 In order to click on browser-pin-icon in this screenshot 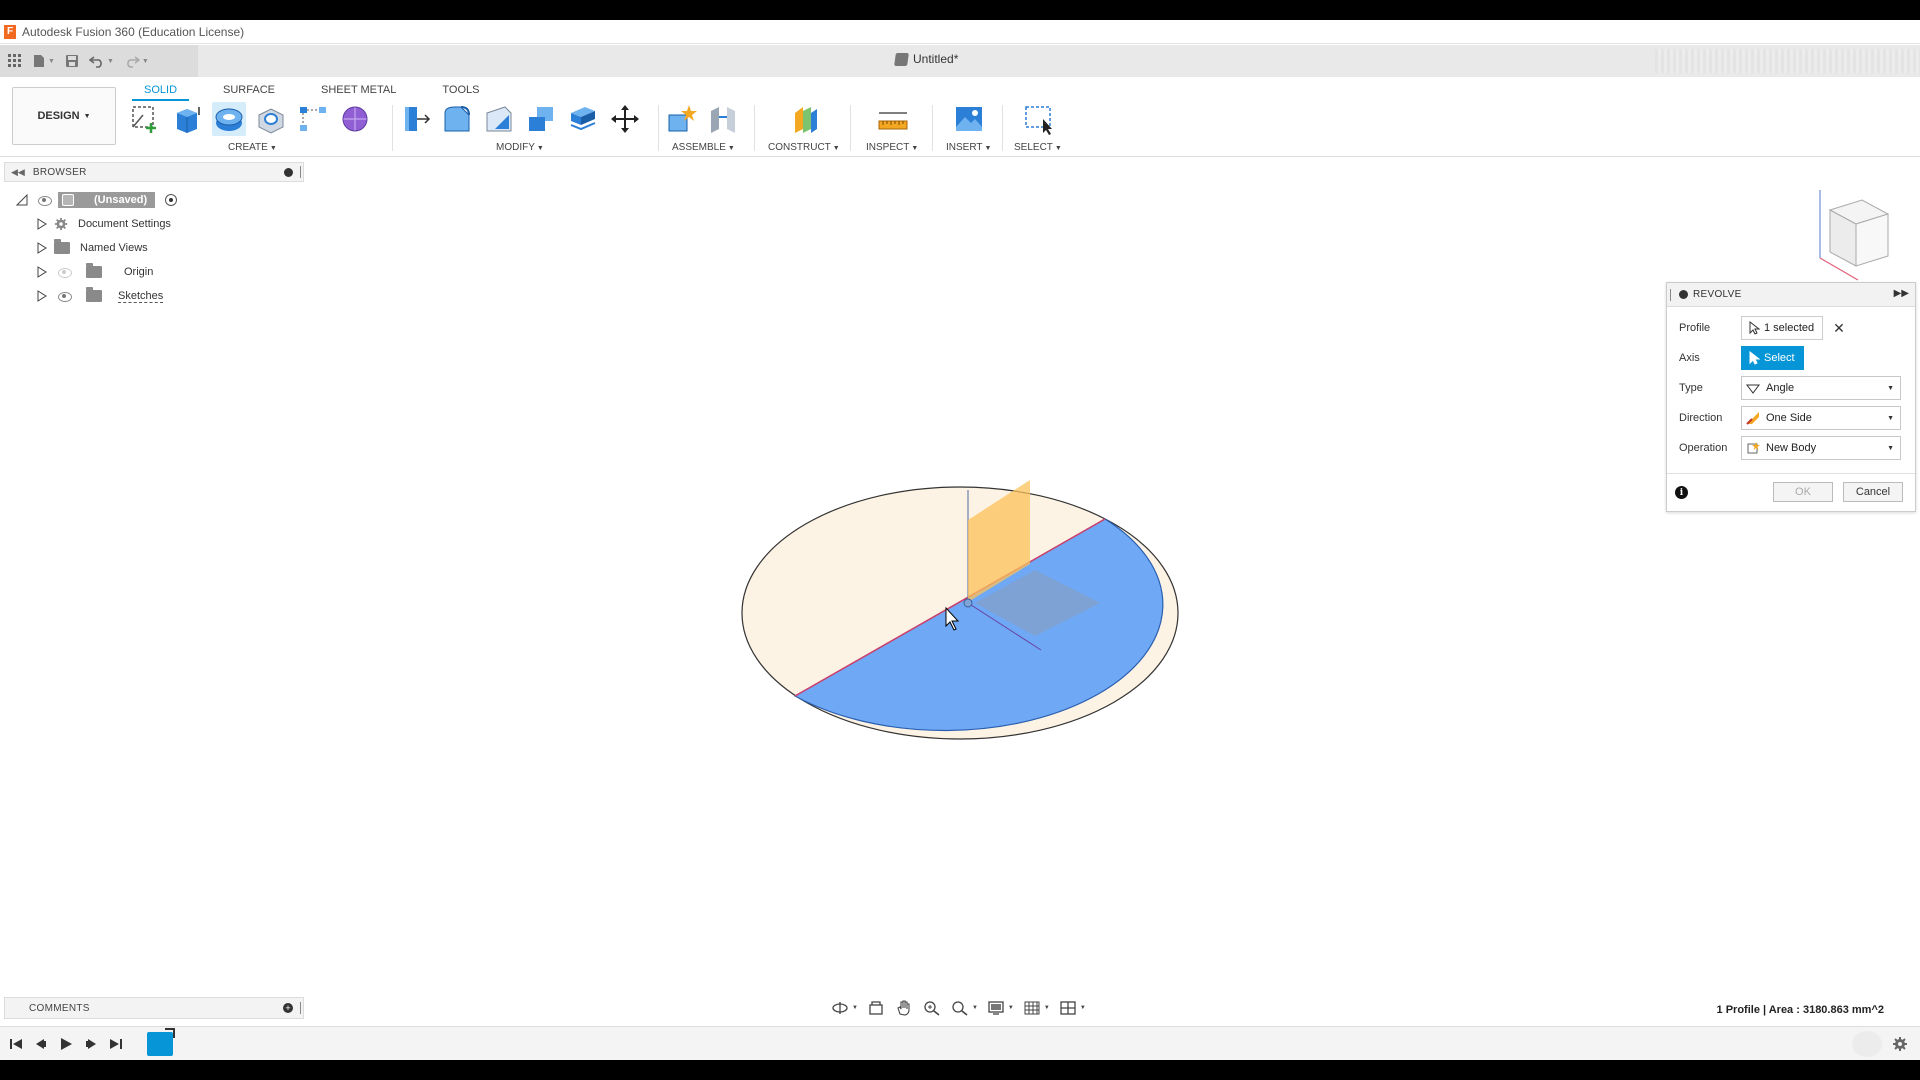, I will do `click(288, 172)`.